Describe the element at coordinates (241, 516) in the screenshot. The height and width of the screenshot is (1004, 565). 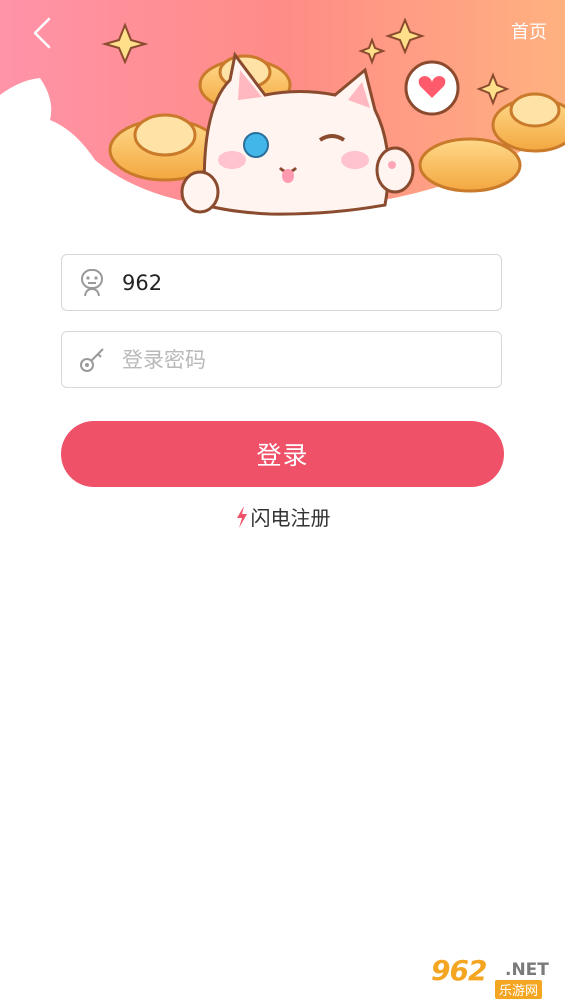
I see `lightning-icon` at that location.